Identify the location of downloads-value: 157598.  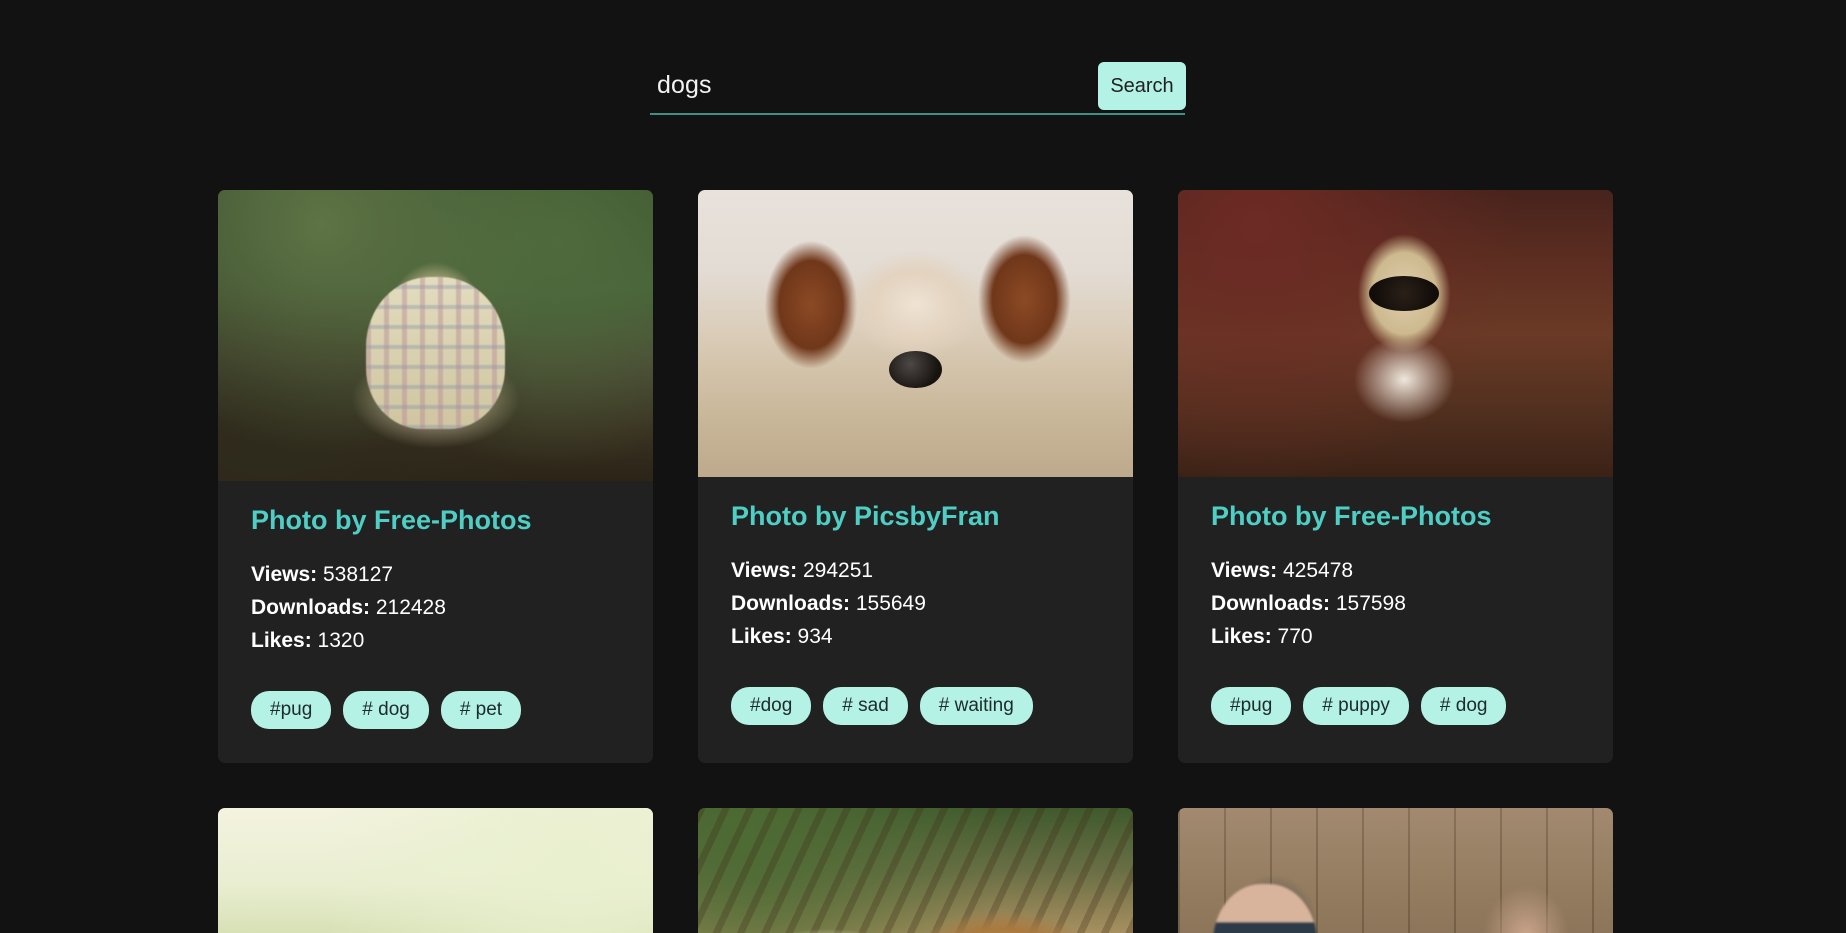
(1370, 604).